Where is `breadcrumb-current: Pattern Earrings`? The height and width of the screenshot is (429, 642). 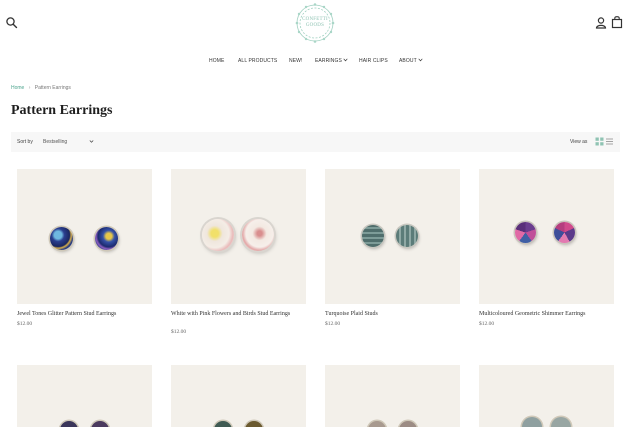 breadcrumb-current: Pattern Earrings is located at coordinates (52, 88).